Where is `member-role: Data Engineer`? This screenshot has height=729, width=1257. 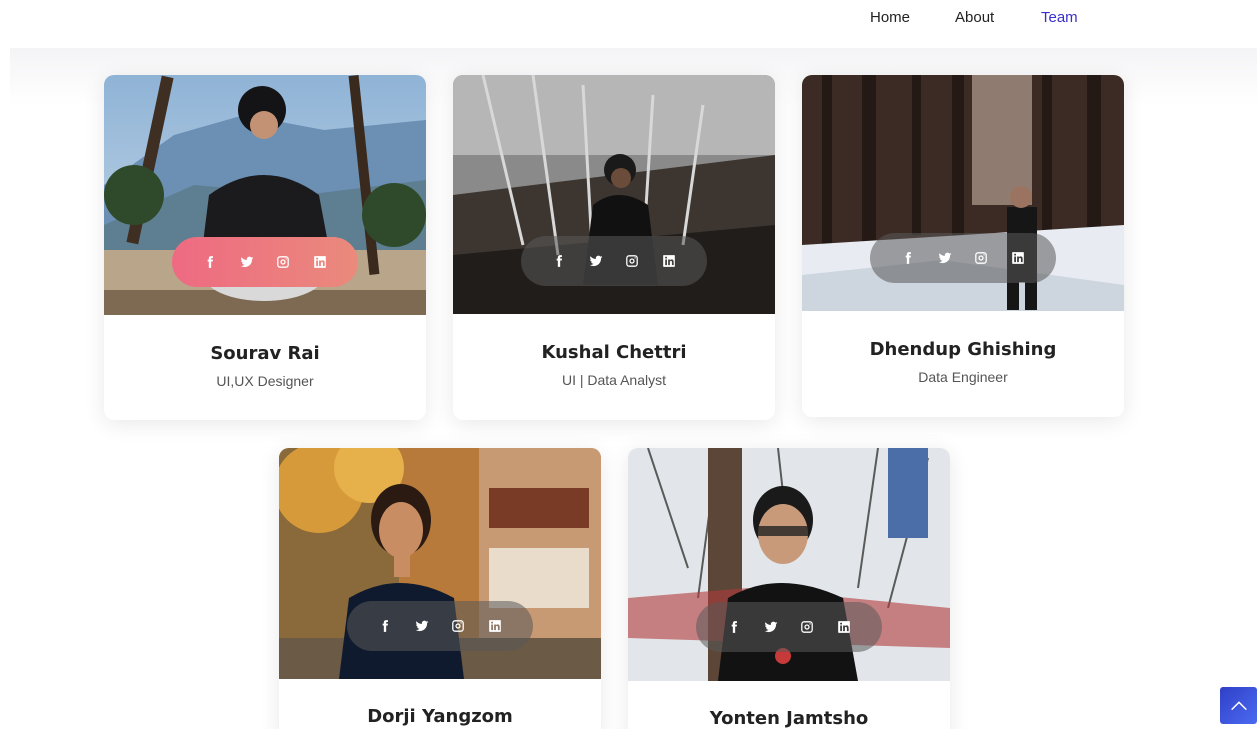 member-role: Data Engineer is located at coordinates (963, 377).